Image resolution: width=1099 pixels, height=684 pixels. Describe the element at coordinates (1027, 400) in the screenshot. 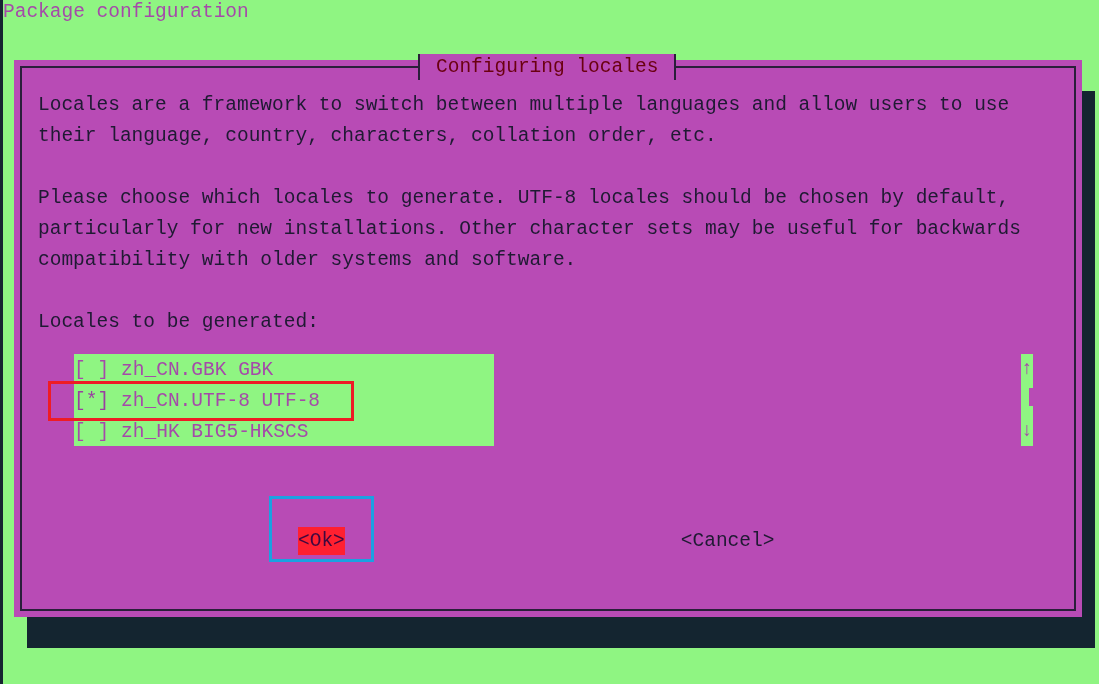

I see `scrollbar: ↑ ↓` at that location.